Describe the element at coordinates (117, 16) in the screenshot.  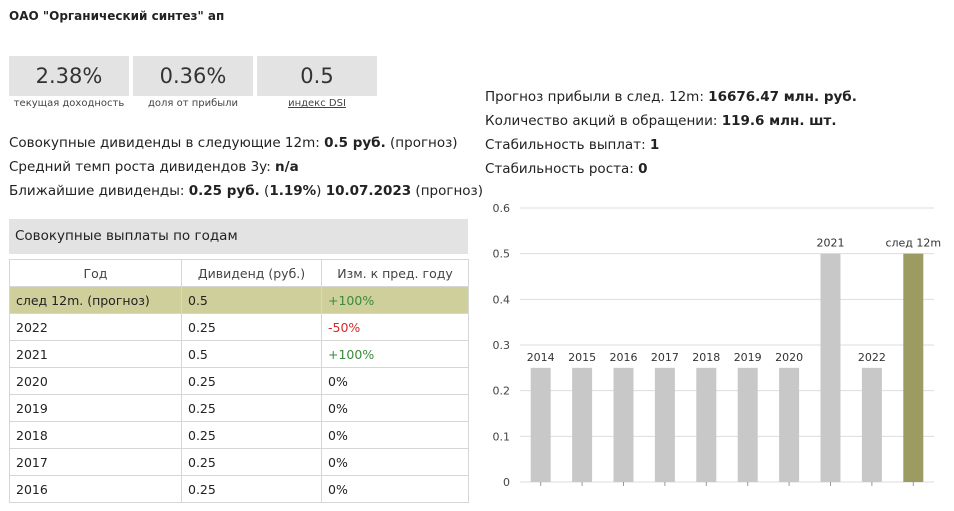
I see `page-title: ОАО "Органический синтез" ап` at that location.